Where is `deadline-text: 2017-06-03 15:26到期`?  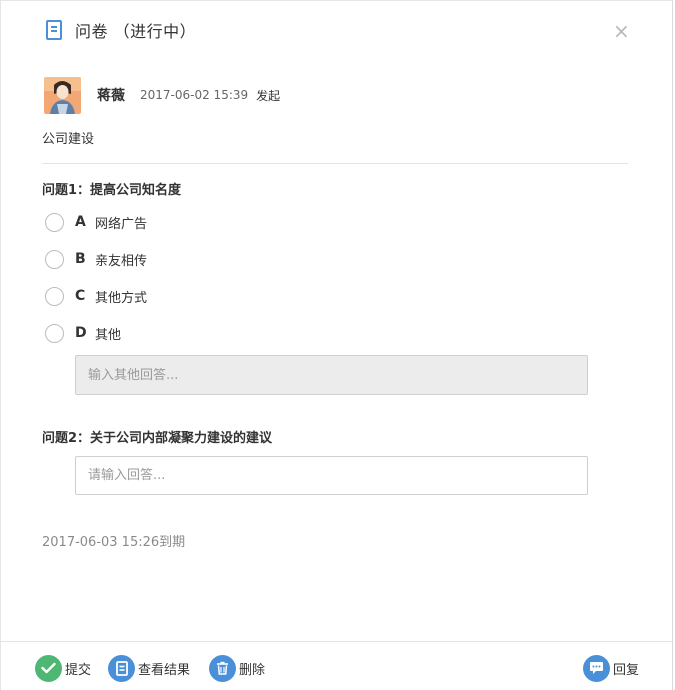 deadline-text: 2017-06-03 15:26到期 is located at coordinates (114, 542).